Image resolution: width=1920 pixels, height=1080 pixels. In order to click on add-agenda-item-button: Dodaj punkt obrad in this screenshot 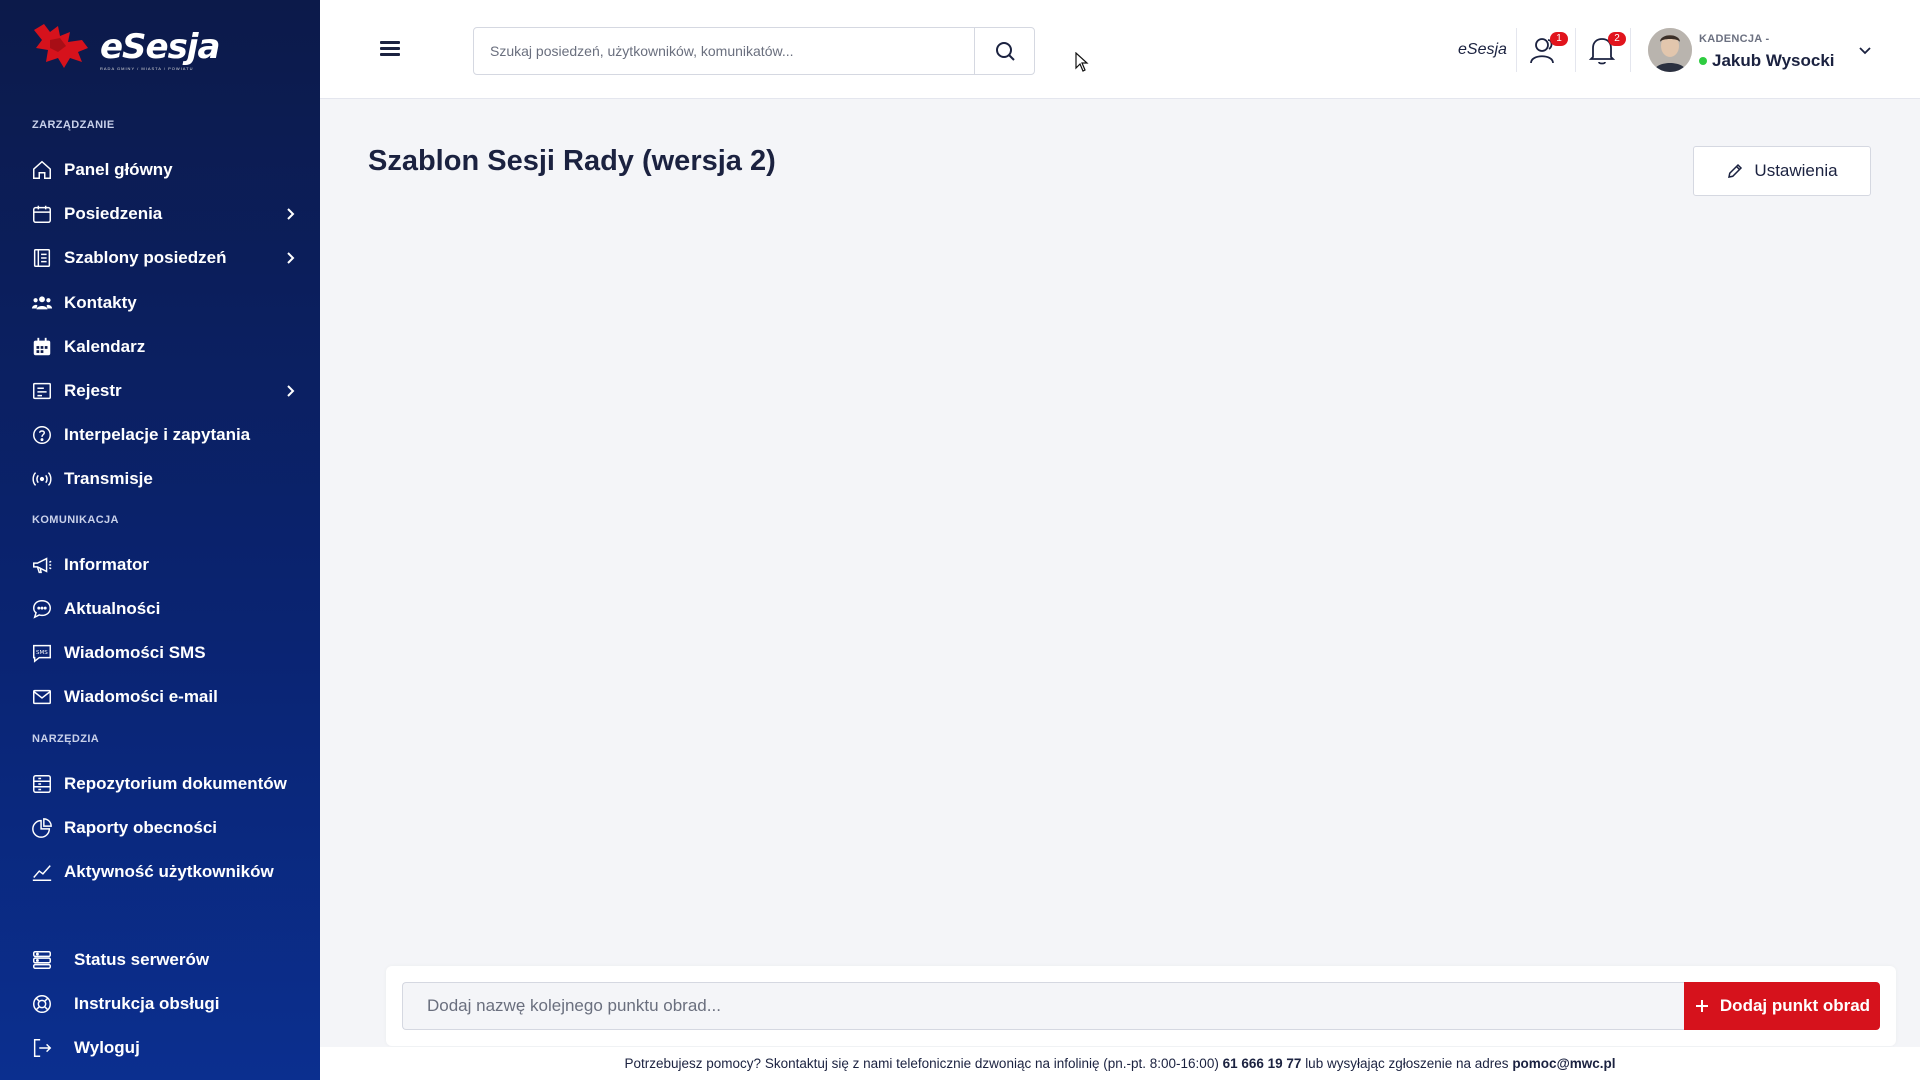, I will do `click(1782, 1006)`.